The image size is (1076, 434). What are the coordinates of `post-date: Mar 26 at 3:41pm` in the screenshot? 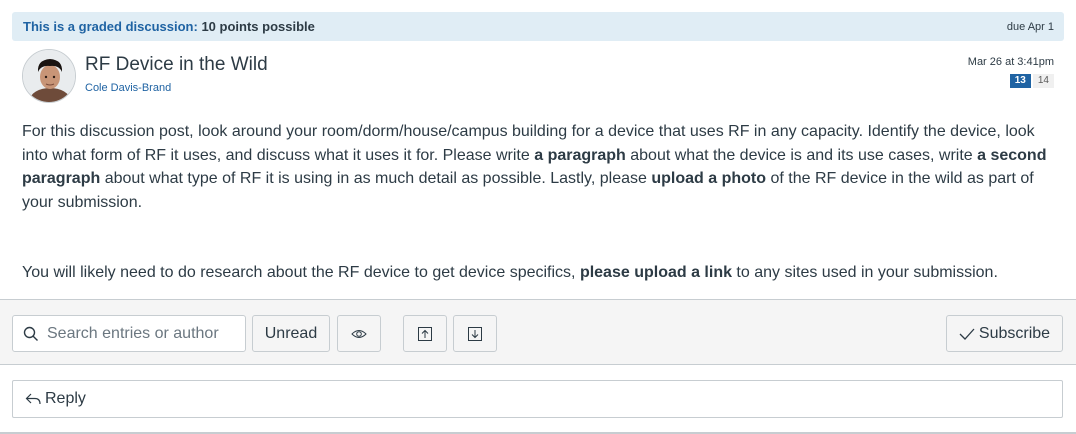 It's located at (1010, 62).